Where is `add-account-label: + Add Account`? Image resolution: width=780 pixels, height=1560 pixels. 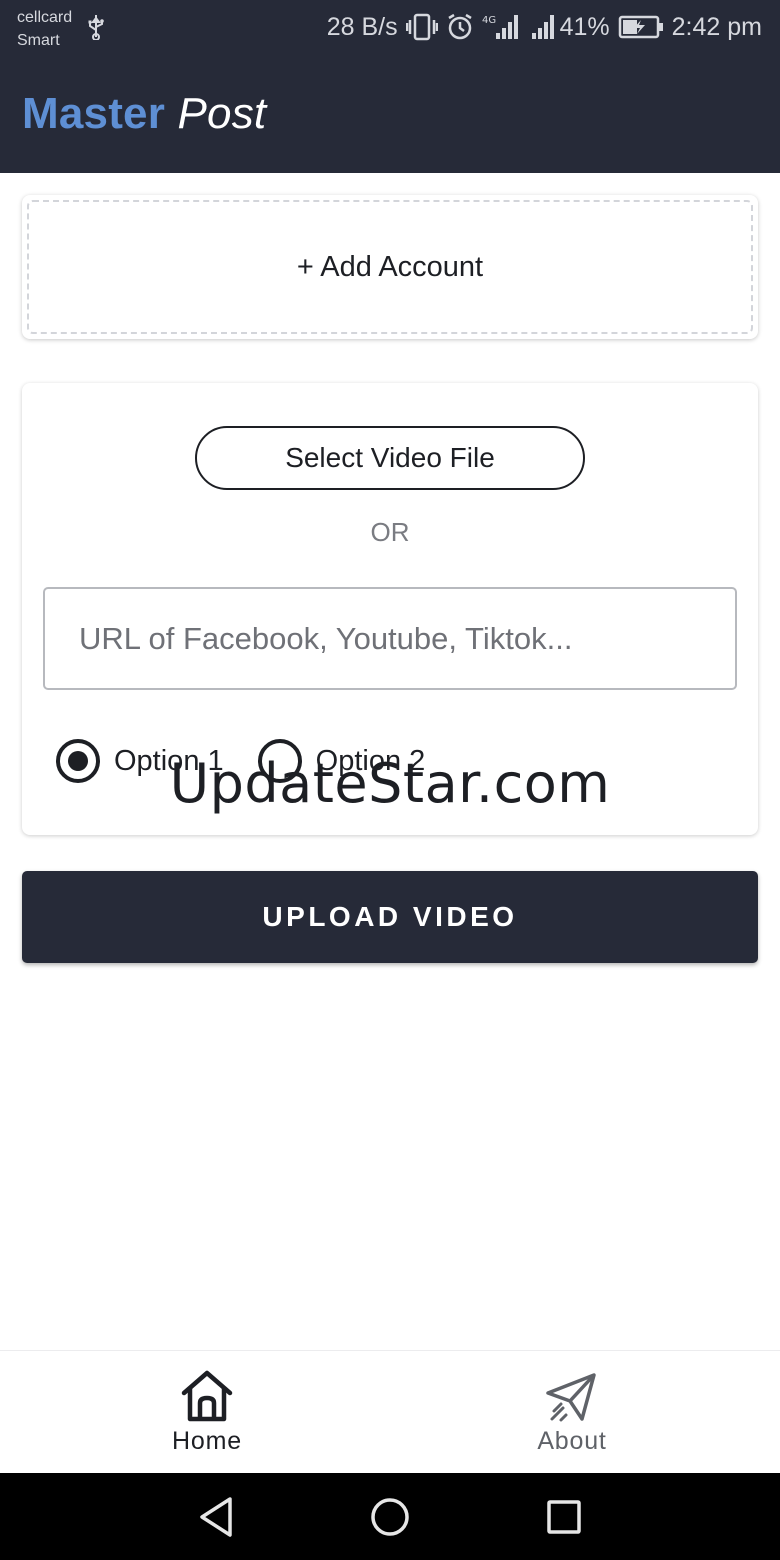 add-account-label: + Add Account is located at coordinates (390, 266).